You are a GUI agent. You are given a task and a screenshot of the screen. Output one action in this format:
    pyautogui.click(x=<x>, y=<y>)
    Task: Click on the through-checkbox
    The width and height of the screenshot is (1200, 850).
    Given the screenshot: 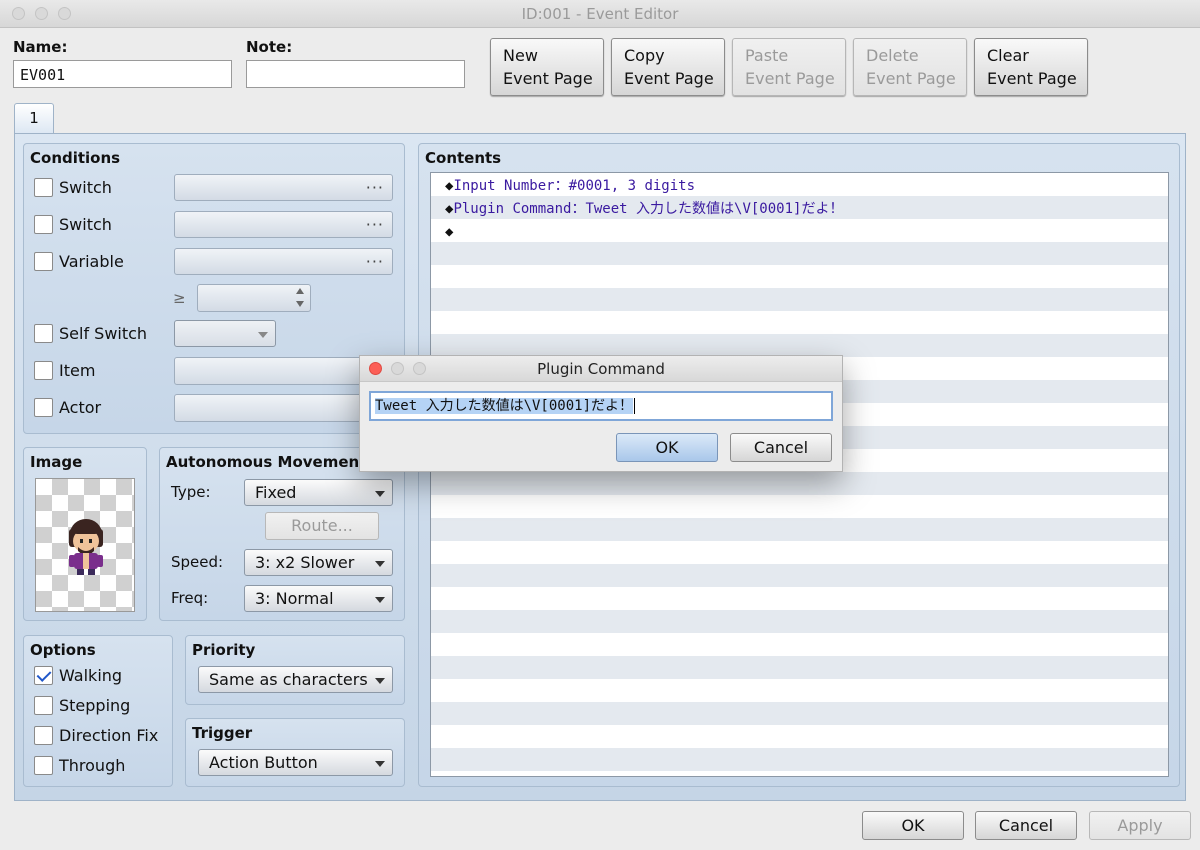 What is the action you would take?
    pyautogui.click(x=43, y=765)
    